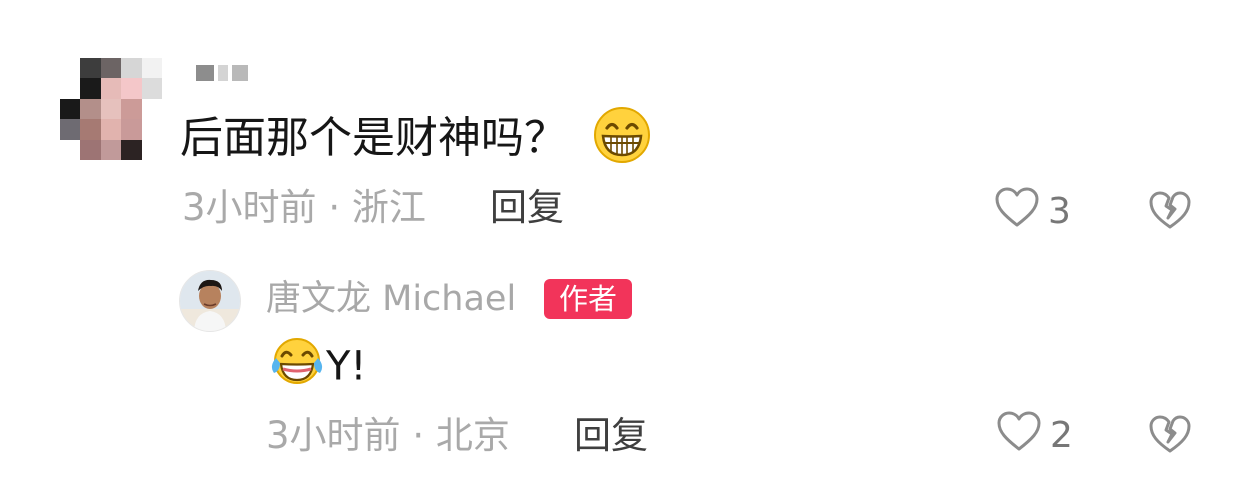 The image size is (1242, 498). I want to click on comment-meta: 3小时前 · 浙江, so click(304, 208).